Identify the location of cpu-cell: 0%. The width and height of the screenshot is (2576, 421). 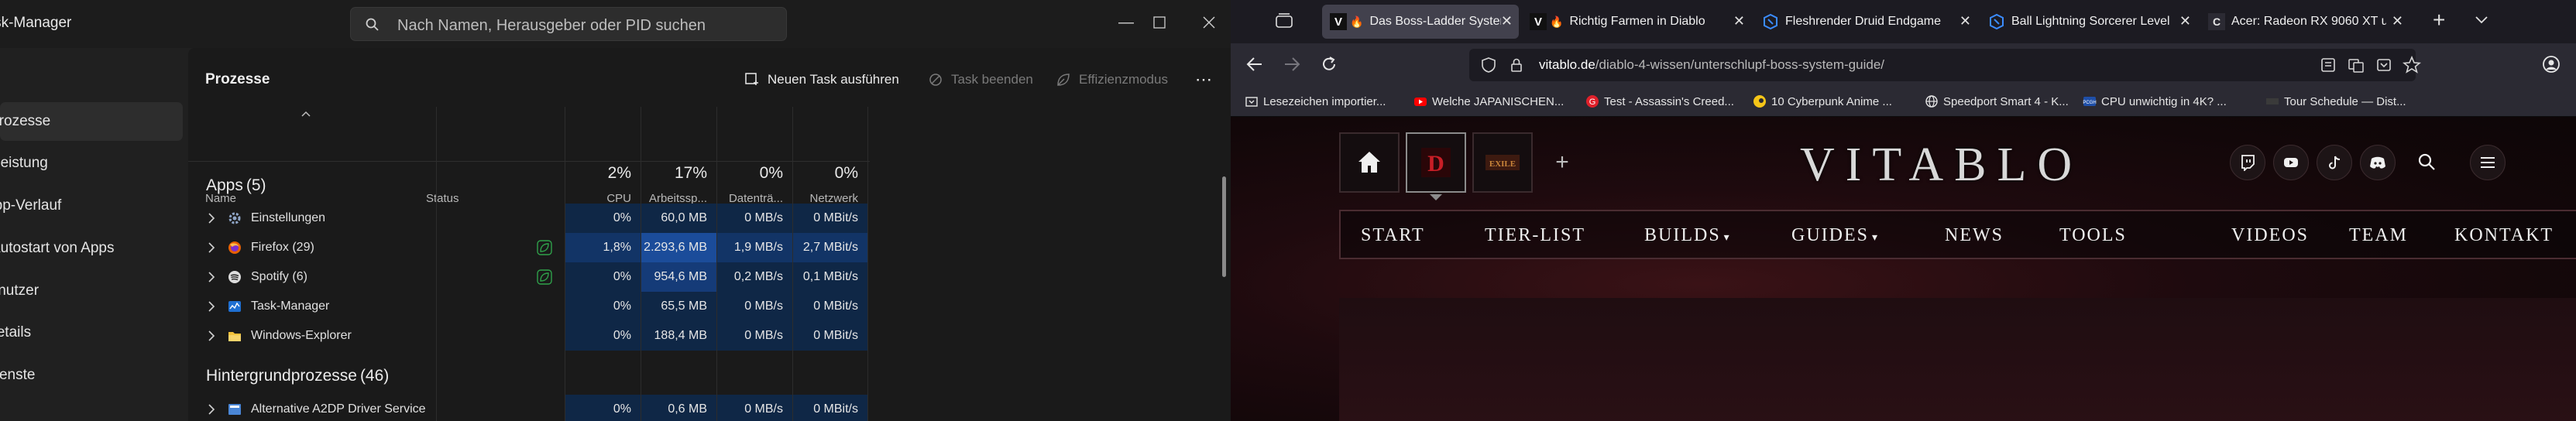
(603, 277).